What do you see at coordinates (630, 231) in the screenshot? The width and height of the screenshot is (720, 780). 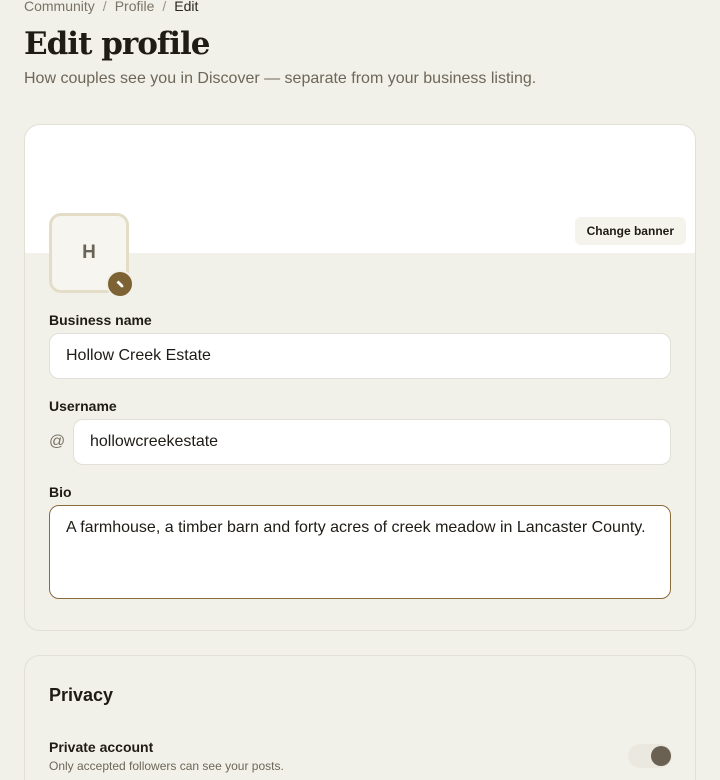 I see `change-banner-button: Change banner` at bounding box center [630, 231].